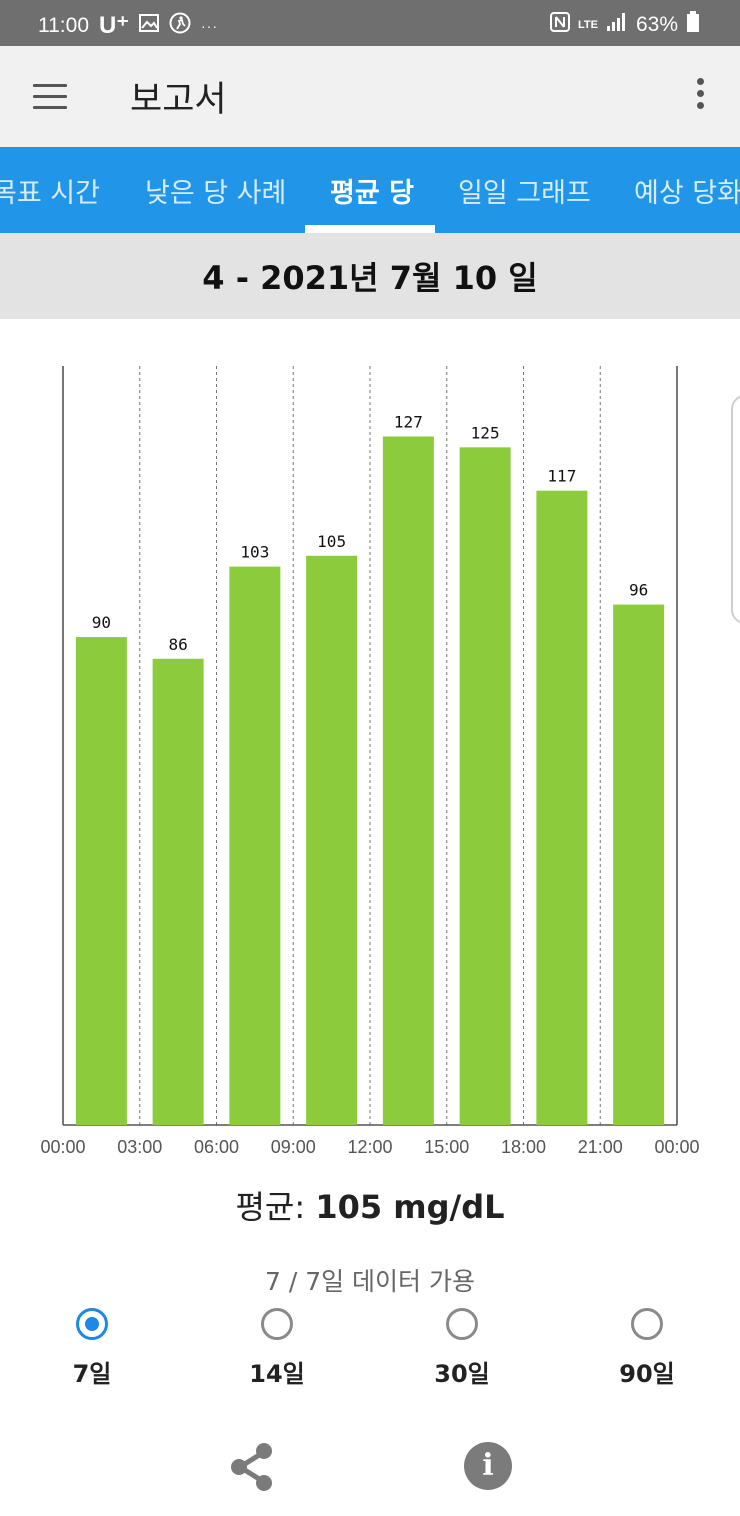 This screenshot has height=1516, width=740. I want to click on x-tick-label: 12:00, so click(369, 1147).